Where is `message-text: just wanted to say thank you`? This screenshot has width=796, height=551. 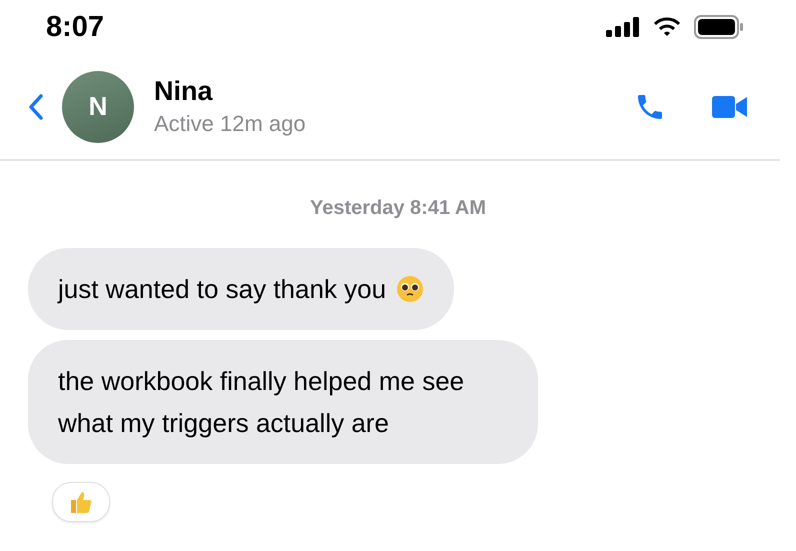 message-text: just wanted to say thank you is located at coordinates (222, 289).